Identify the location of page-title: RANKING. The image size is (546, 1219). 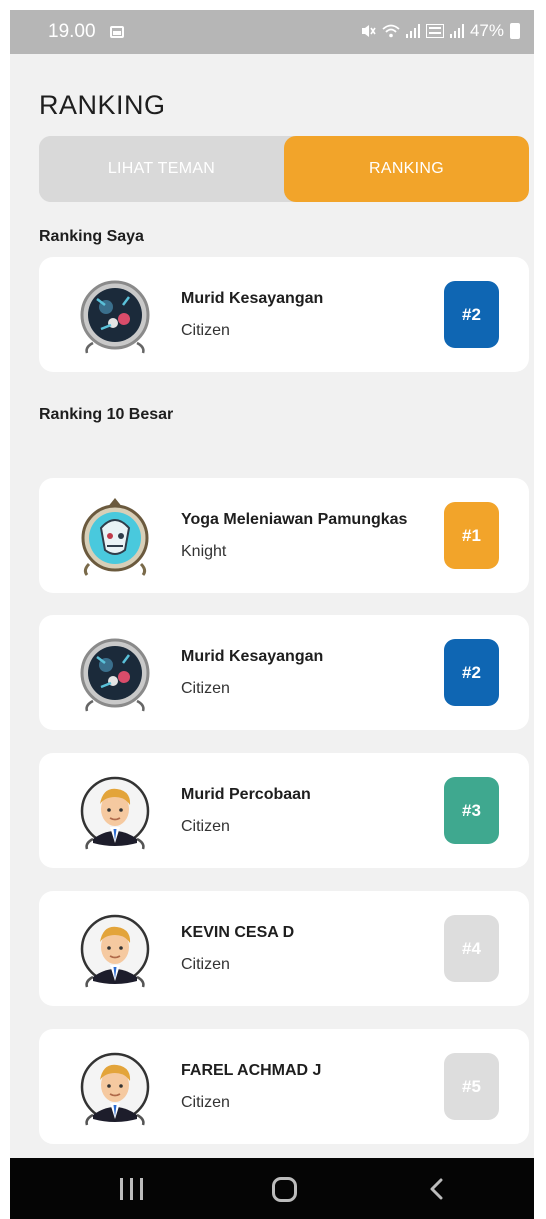
(102, 105).